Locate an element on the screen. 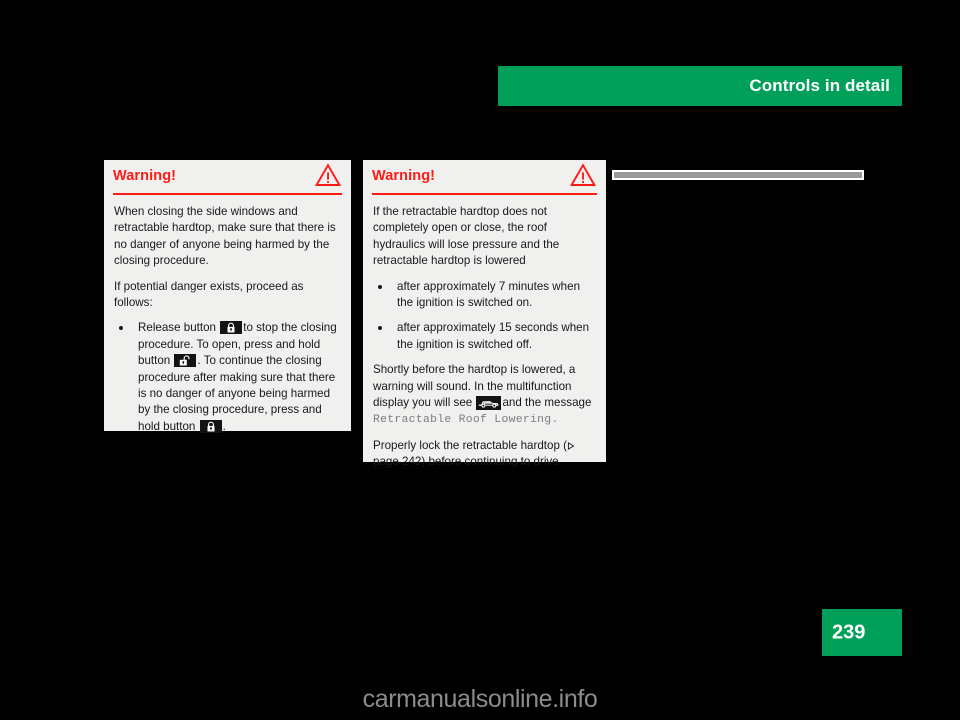 This screenshot has height=720, width=960. page-number-box: 239 is located at coordinates (862, 632).